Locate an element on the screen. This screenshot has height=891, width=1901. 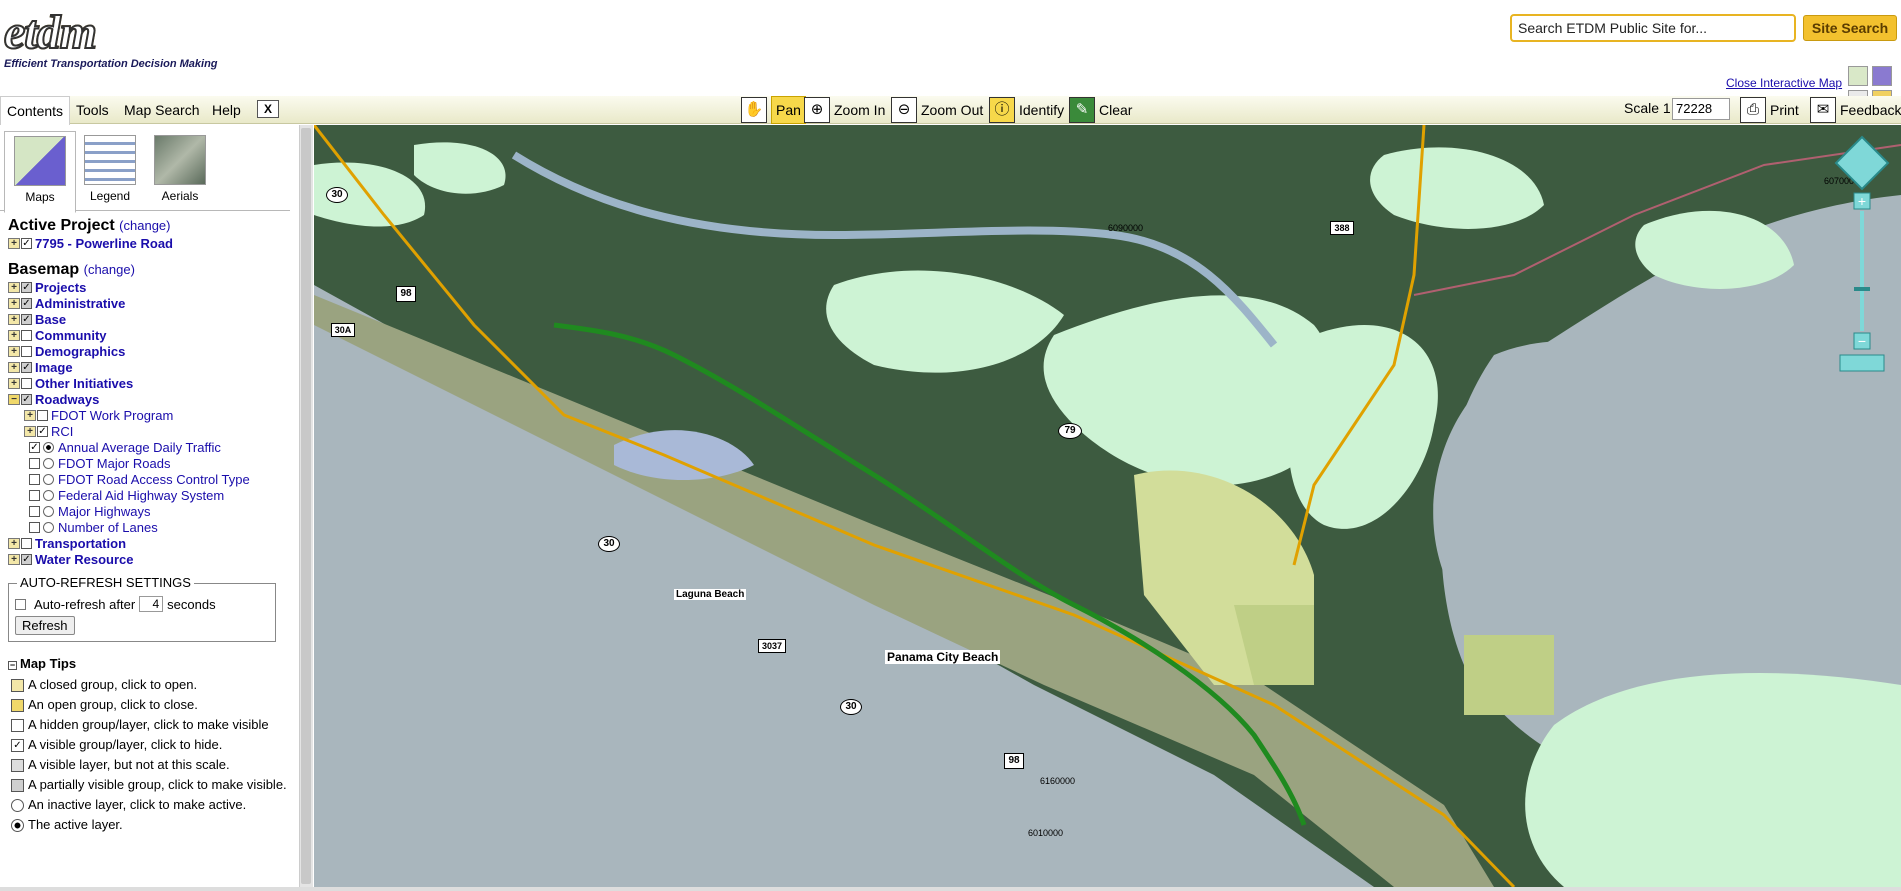
tab-map-search: Map Search is located at coordinates (161, 110).